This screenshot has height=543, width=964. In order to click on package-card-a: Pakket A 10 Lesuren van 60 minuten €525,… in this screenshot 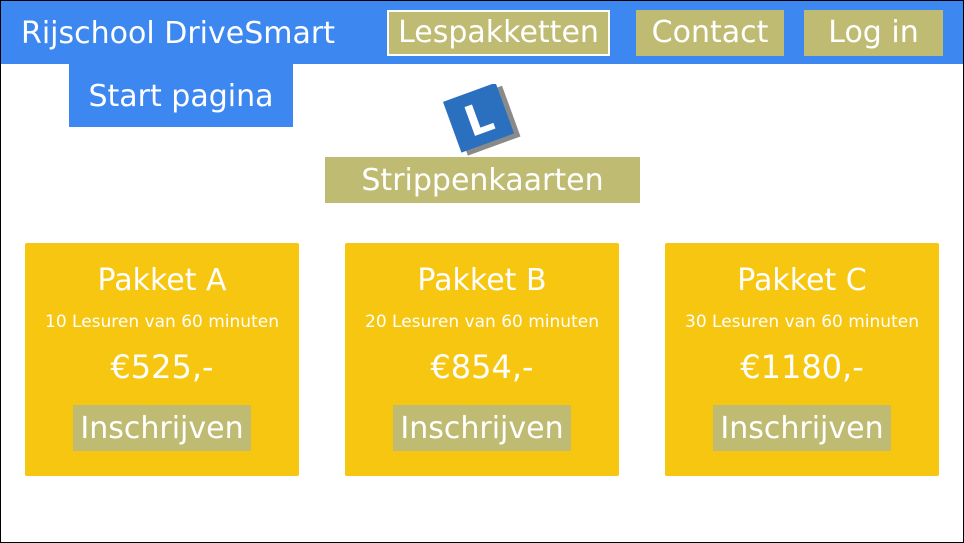, I will do `click(162, 359)`.